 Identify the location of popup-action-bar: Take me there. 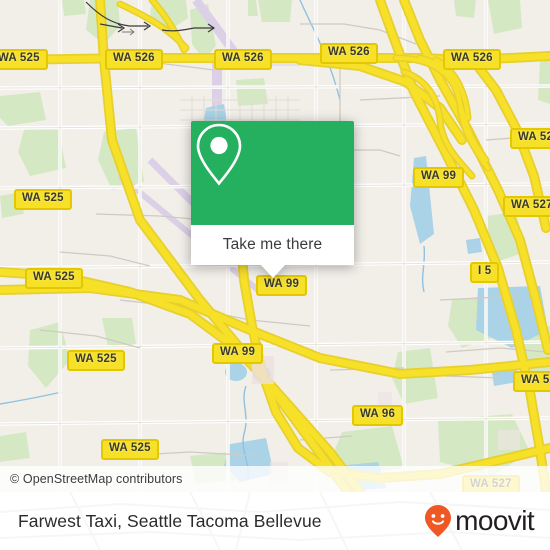
(272, 245).